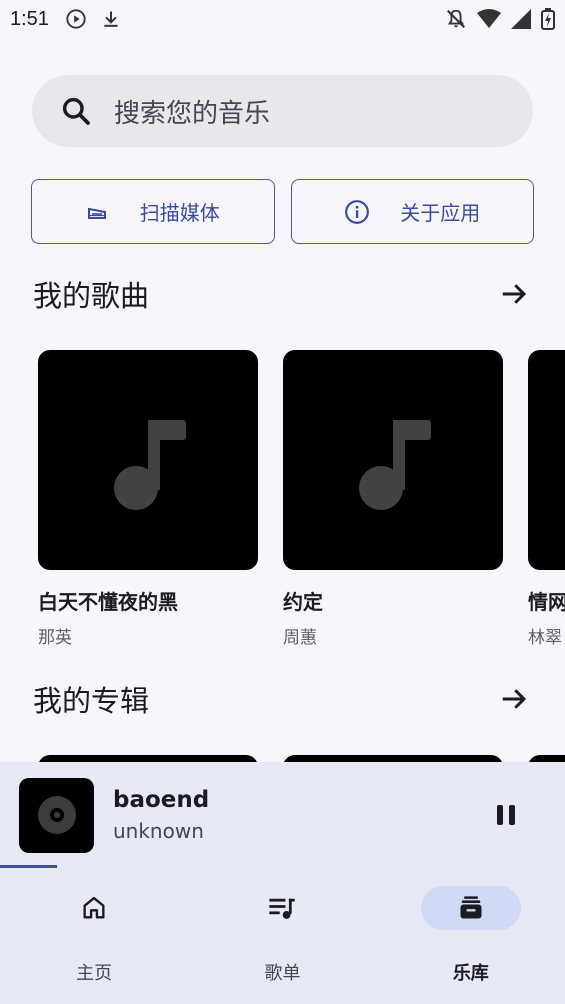 The image size is (565, 1004). Describe the element at coordinates (161, 815) in the screenshot. I see `now-playing-info: baoend unknown` at that location.